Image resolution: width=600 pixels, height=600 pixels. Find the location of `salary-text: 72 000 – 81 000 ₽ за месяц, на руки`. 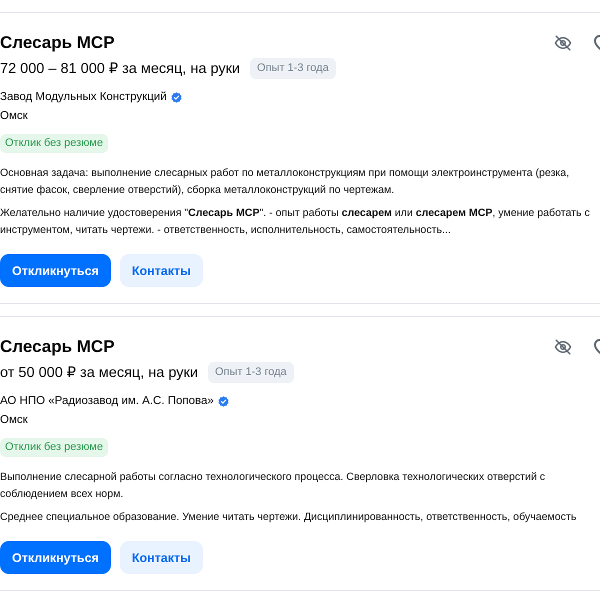

salary-text: 72 000 – 81 000 ₽ за месяц, на руки is located at coordinates (120, 69).